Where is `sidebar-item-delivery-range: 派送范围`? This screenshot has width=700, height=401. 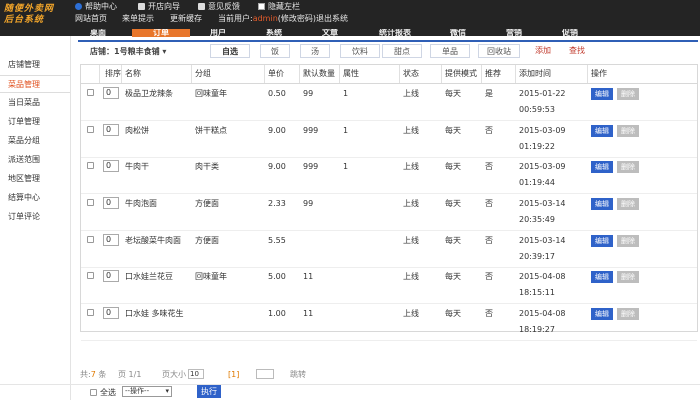
sidebar-item-delivery-range: 派送范围 is located at coordinates (35, 160).